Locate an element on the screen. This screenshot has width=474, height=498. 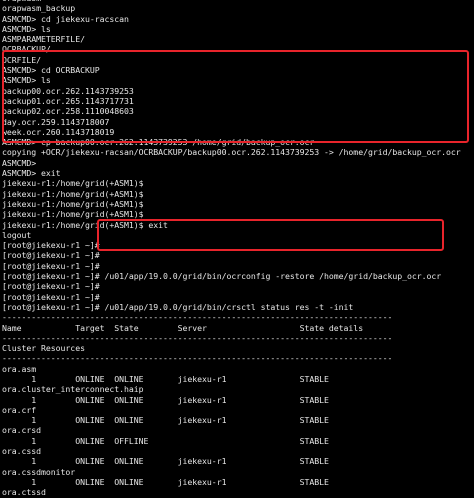
terminal-line: logout is located at coordinates (17, 234).